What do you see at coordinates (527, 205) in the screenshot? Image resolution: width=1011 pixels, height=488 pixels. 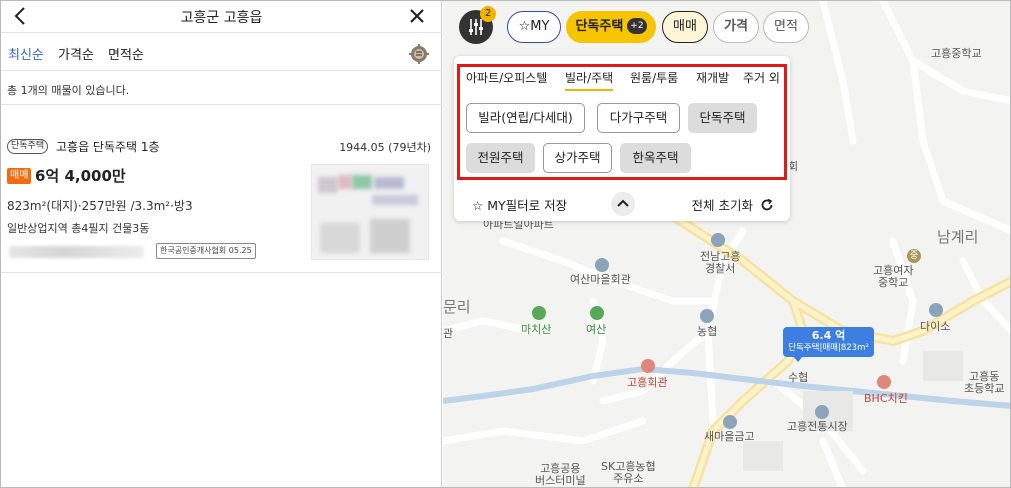 I see `save-filter-label: MY필터로 저장` at bounding box center [527, 205].